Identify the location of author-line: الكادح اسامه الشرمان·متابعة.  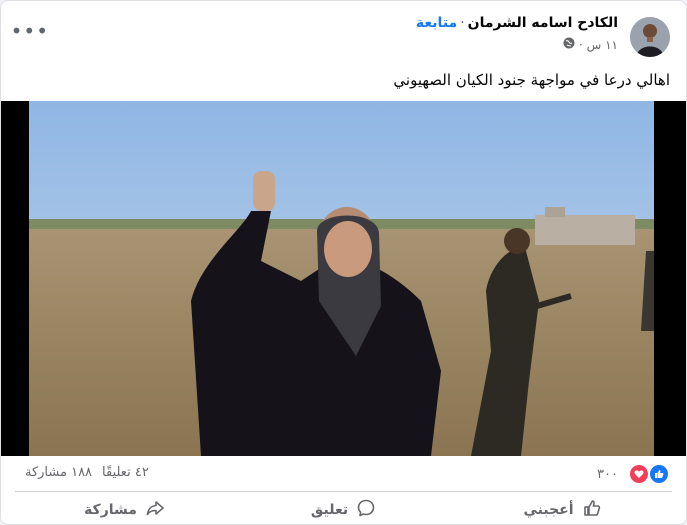
(517, 23).